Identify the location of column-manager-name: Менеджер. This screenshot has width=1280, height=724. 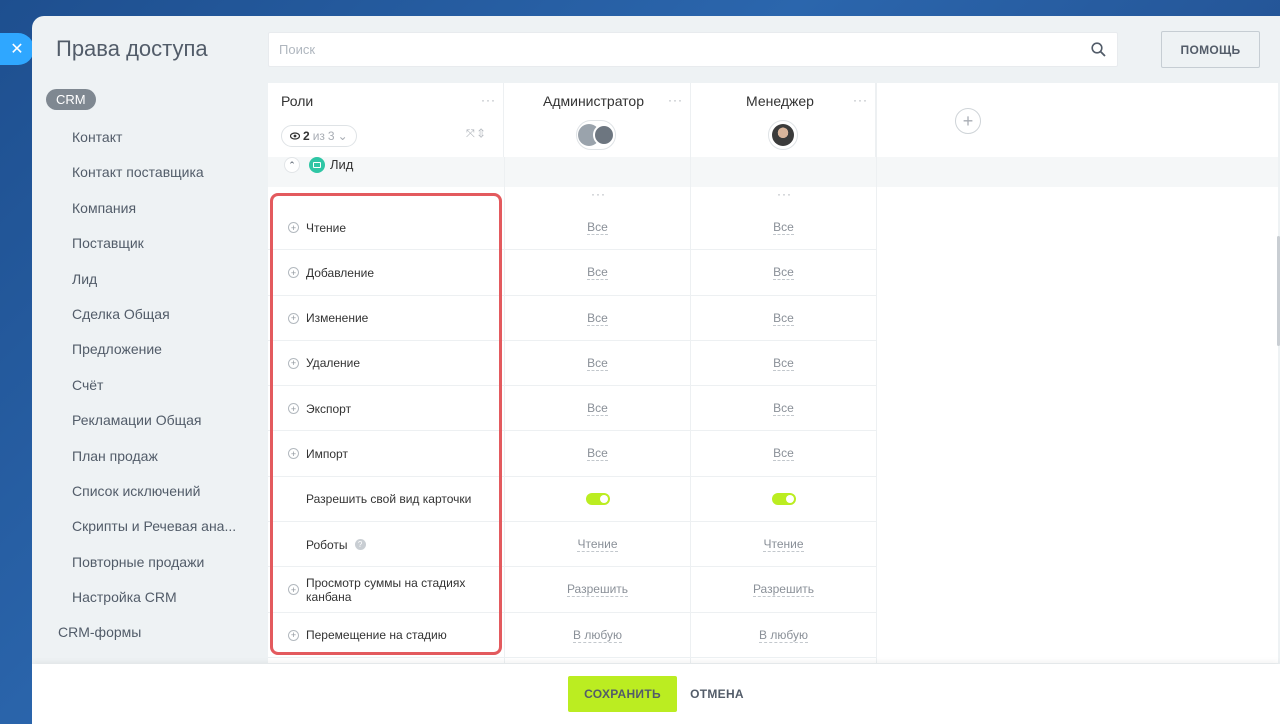
(780, 101).